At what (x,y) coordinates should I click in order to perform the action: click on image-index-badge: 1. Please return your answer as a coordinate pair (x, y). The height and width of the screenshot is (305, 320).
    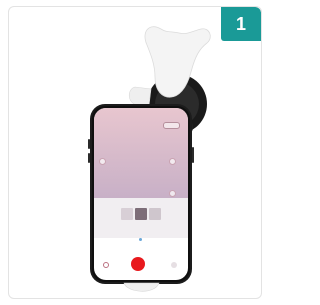
    Looking at the image, I should click on (241, 24).